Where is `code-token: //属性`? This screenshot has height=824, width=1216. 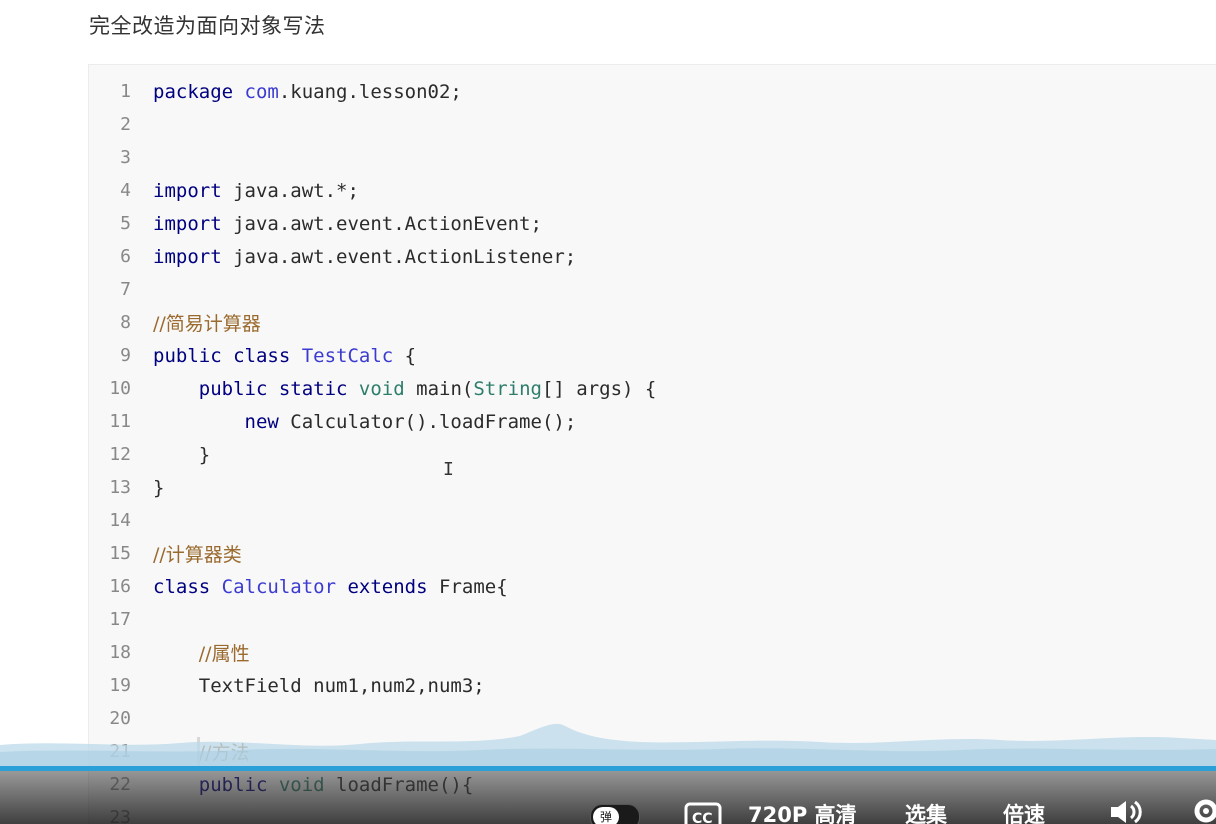 code-token: //属性 is located at coordinates (224, 654).